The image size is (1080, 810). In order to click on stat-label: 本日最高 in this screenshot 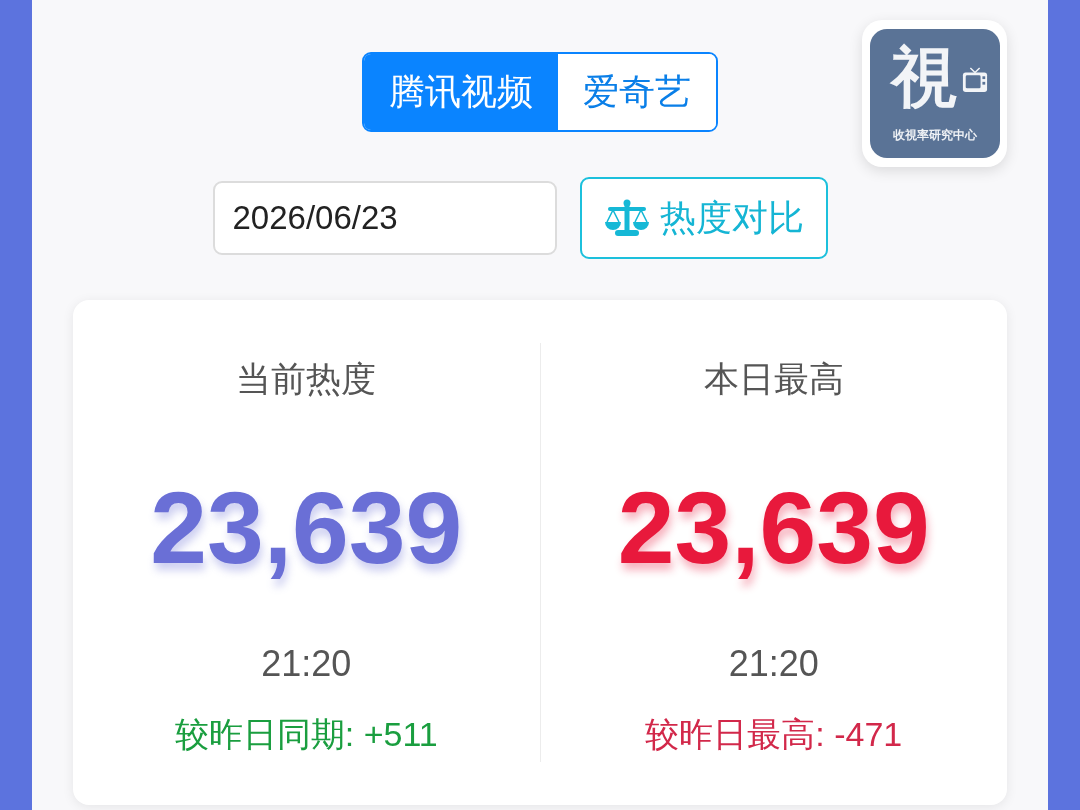, I will do `click(773, 379)`.